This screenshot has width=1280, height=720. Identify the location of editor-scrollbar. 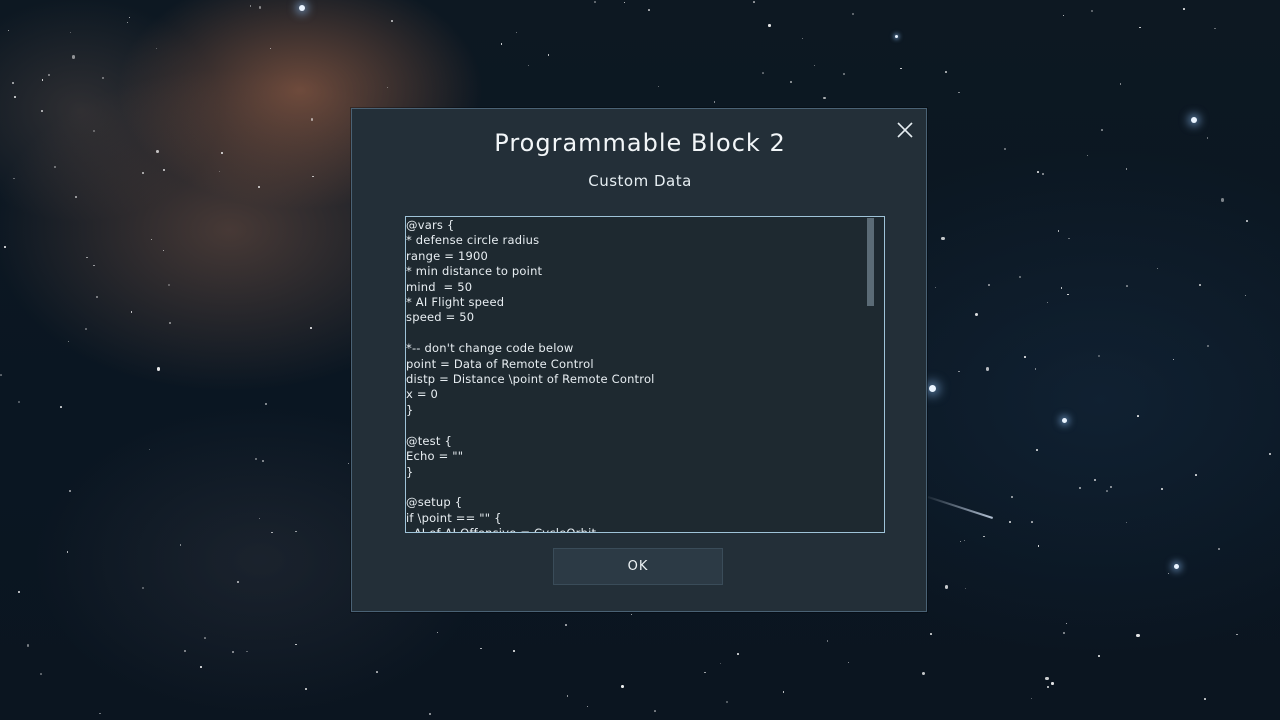
(870, 262).